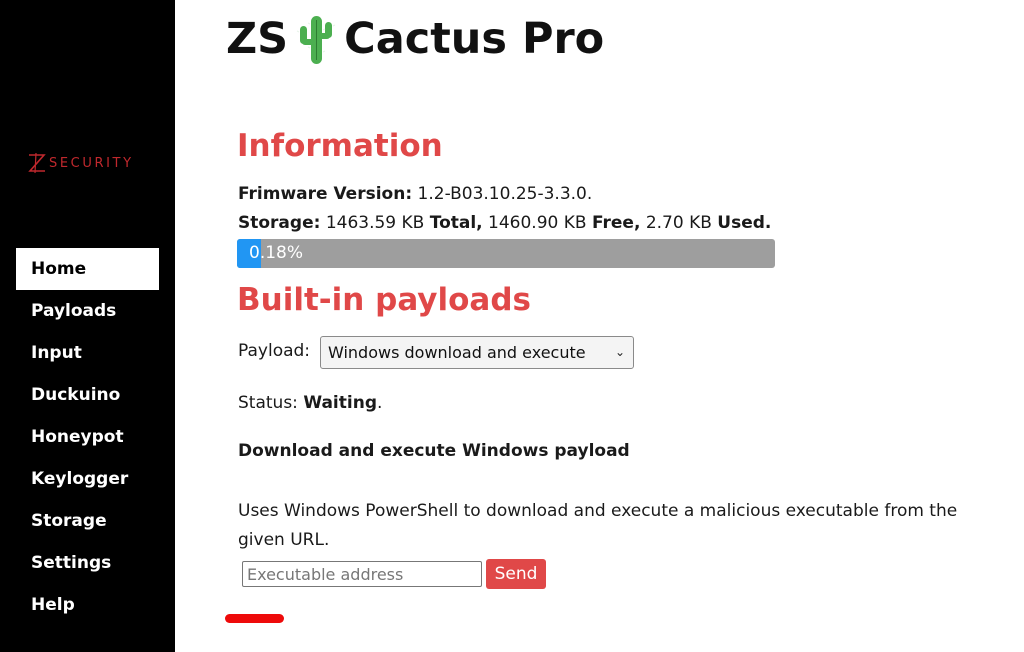 This screenshot has height=652, width=1024. I want to click on status-value: Waiting, so click(340, 403).